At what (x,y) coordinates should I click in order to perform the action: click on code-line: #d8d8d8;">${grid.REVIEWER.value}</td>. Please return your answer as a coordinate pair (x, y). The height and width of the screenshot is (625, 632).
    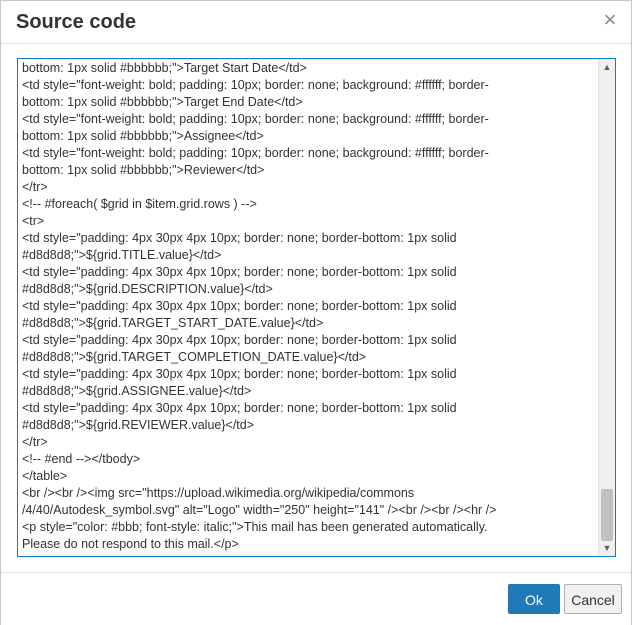
    Looking at the image, I should click on (138, 425).